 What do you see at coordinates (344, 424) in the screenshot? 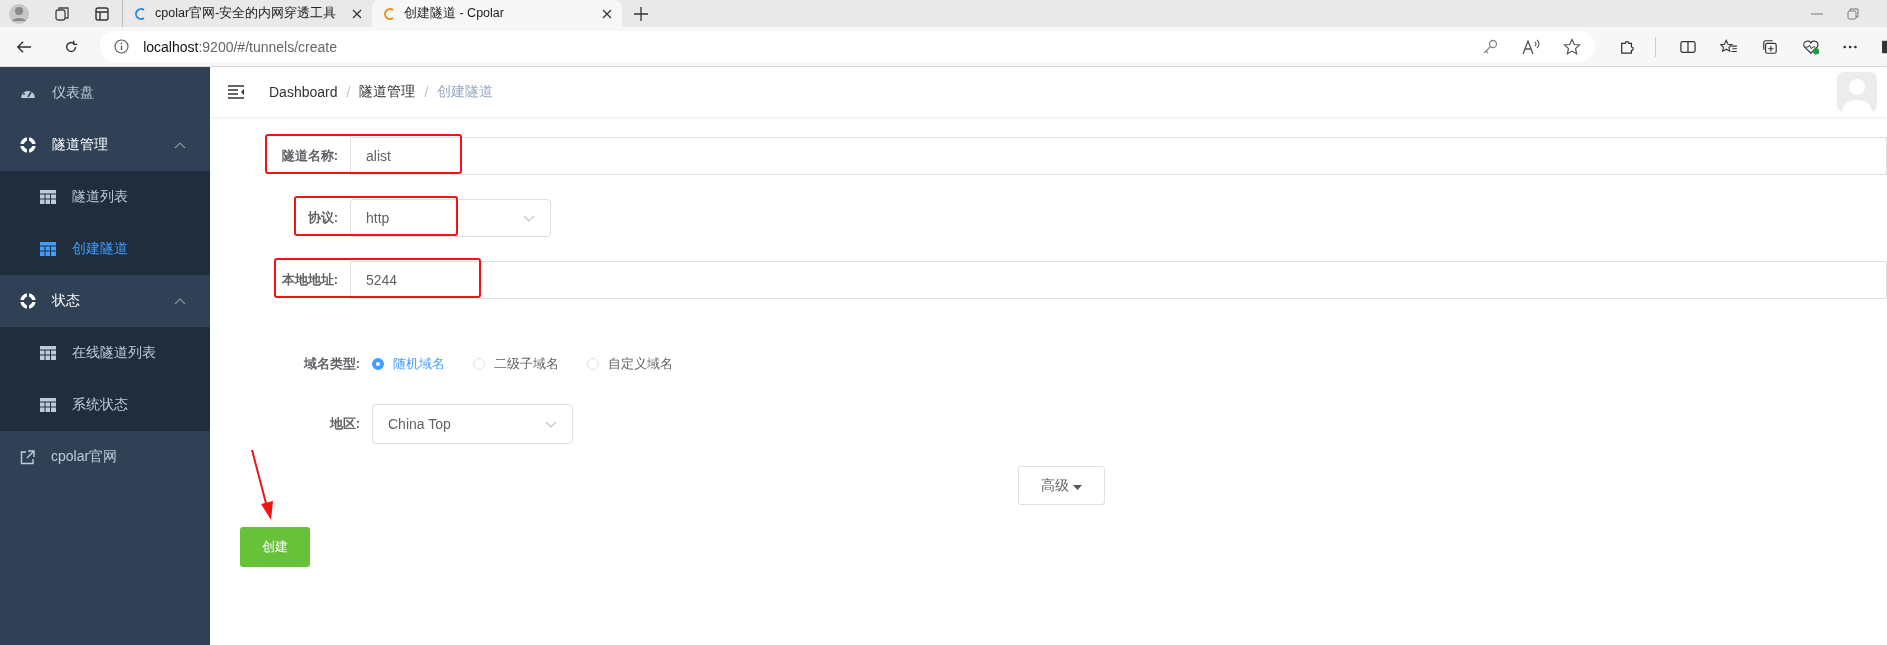
I see `field-label: 地区:` at bounding box center [344, 424].